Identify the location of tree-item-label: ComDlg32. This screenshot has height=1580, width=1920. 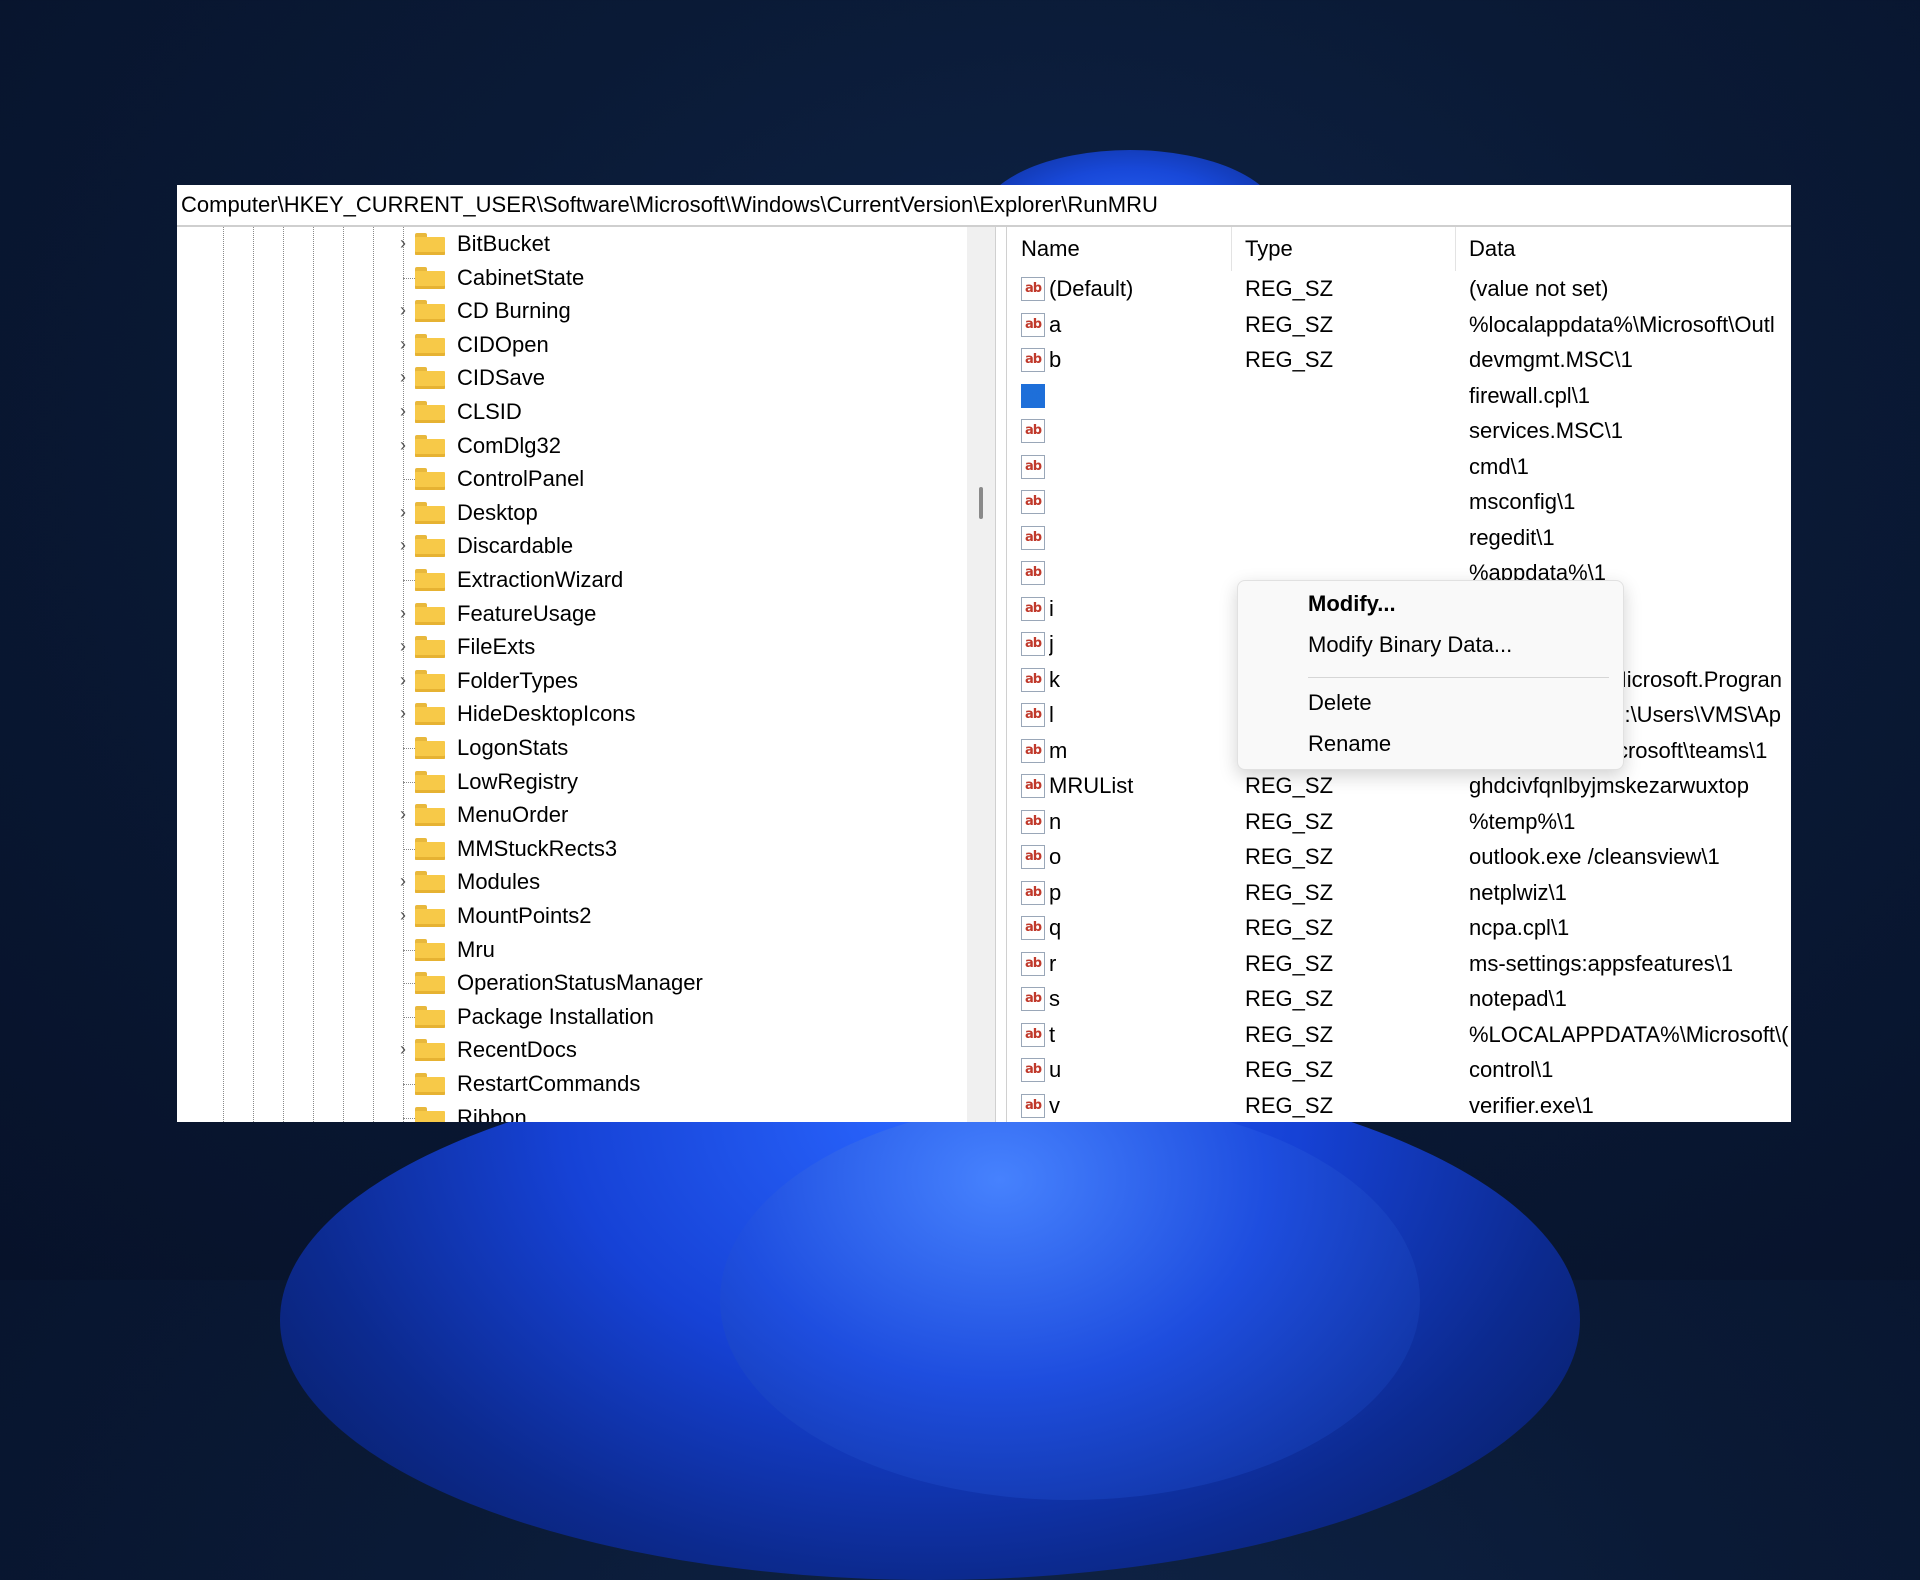
(509, 445).